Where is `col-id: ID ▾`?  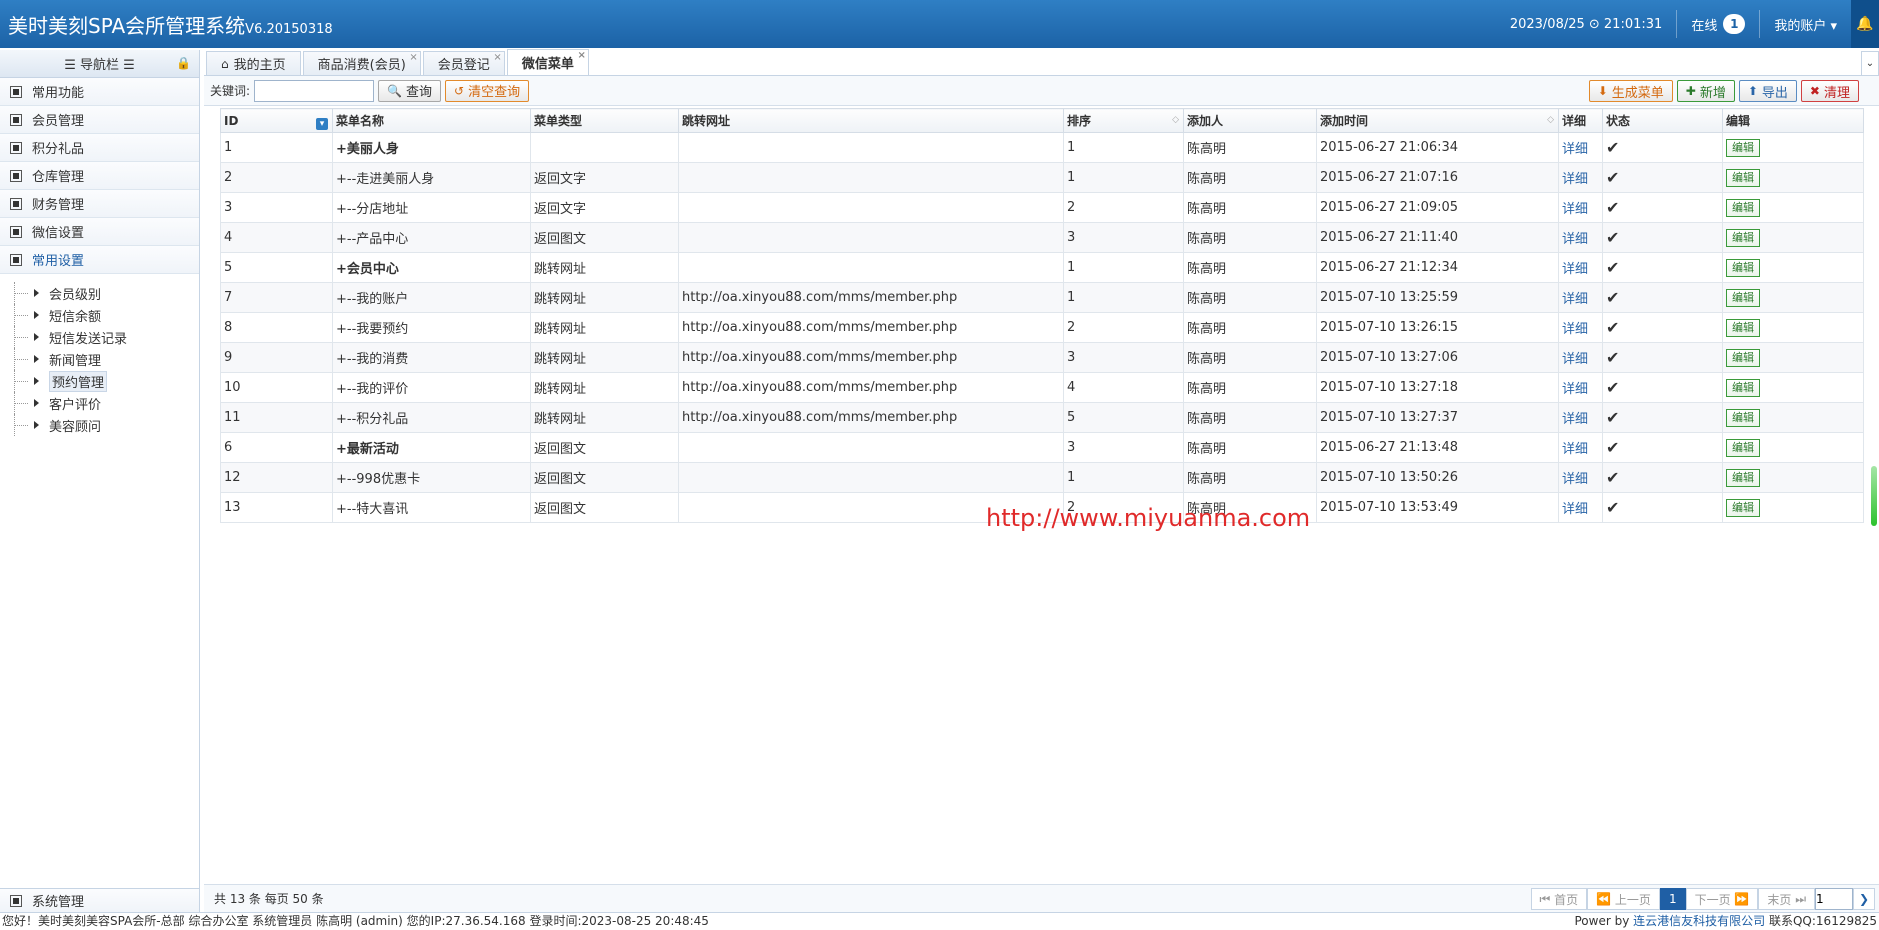 col-id: ID ▾ is located at coordinates (276, 120).